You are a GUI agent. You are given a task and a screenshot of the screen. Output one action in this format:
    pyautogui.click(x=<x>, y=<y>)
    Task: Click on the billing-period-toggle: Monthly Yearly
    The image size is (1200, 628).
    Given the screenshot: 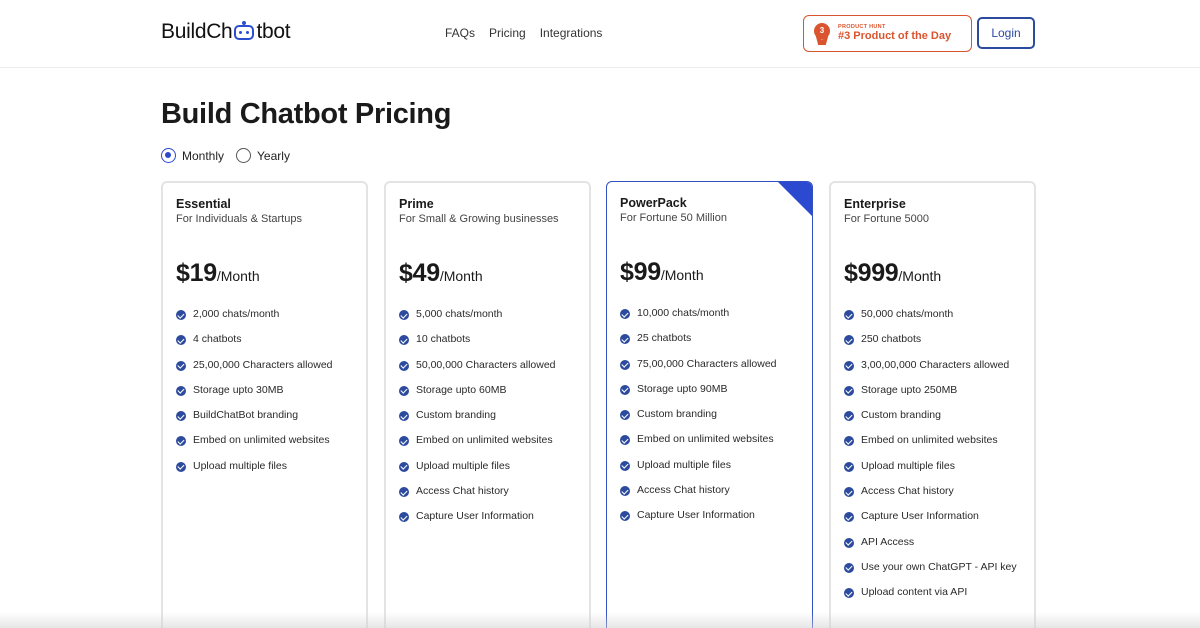 What is the action you would take?
    pyautogui.click(x=225, y=155)
    